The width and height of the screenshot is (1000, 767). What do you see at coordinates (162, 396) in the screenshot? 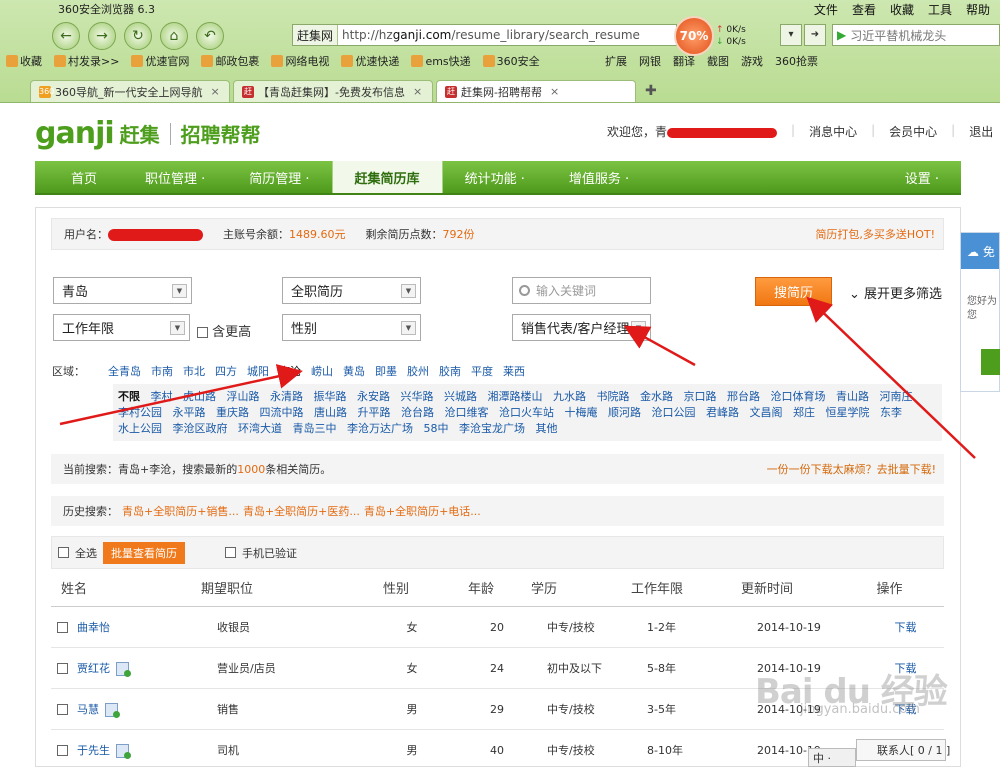
I see `street-link: 李村` at bounding box center [162, 396].